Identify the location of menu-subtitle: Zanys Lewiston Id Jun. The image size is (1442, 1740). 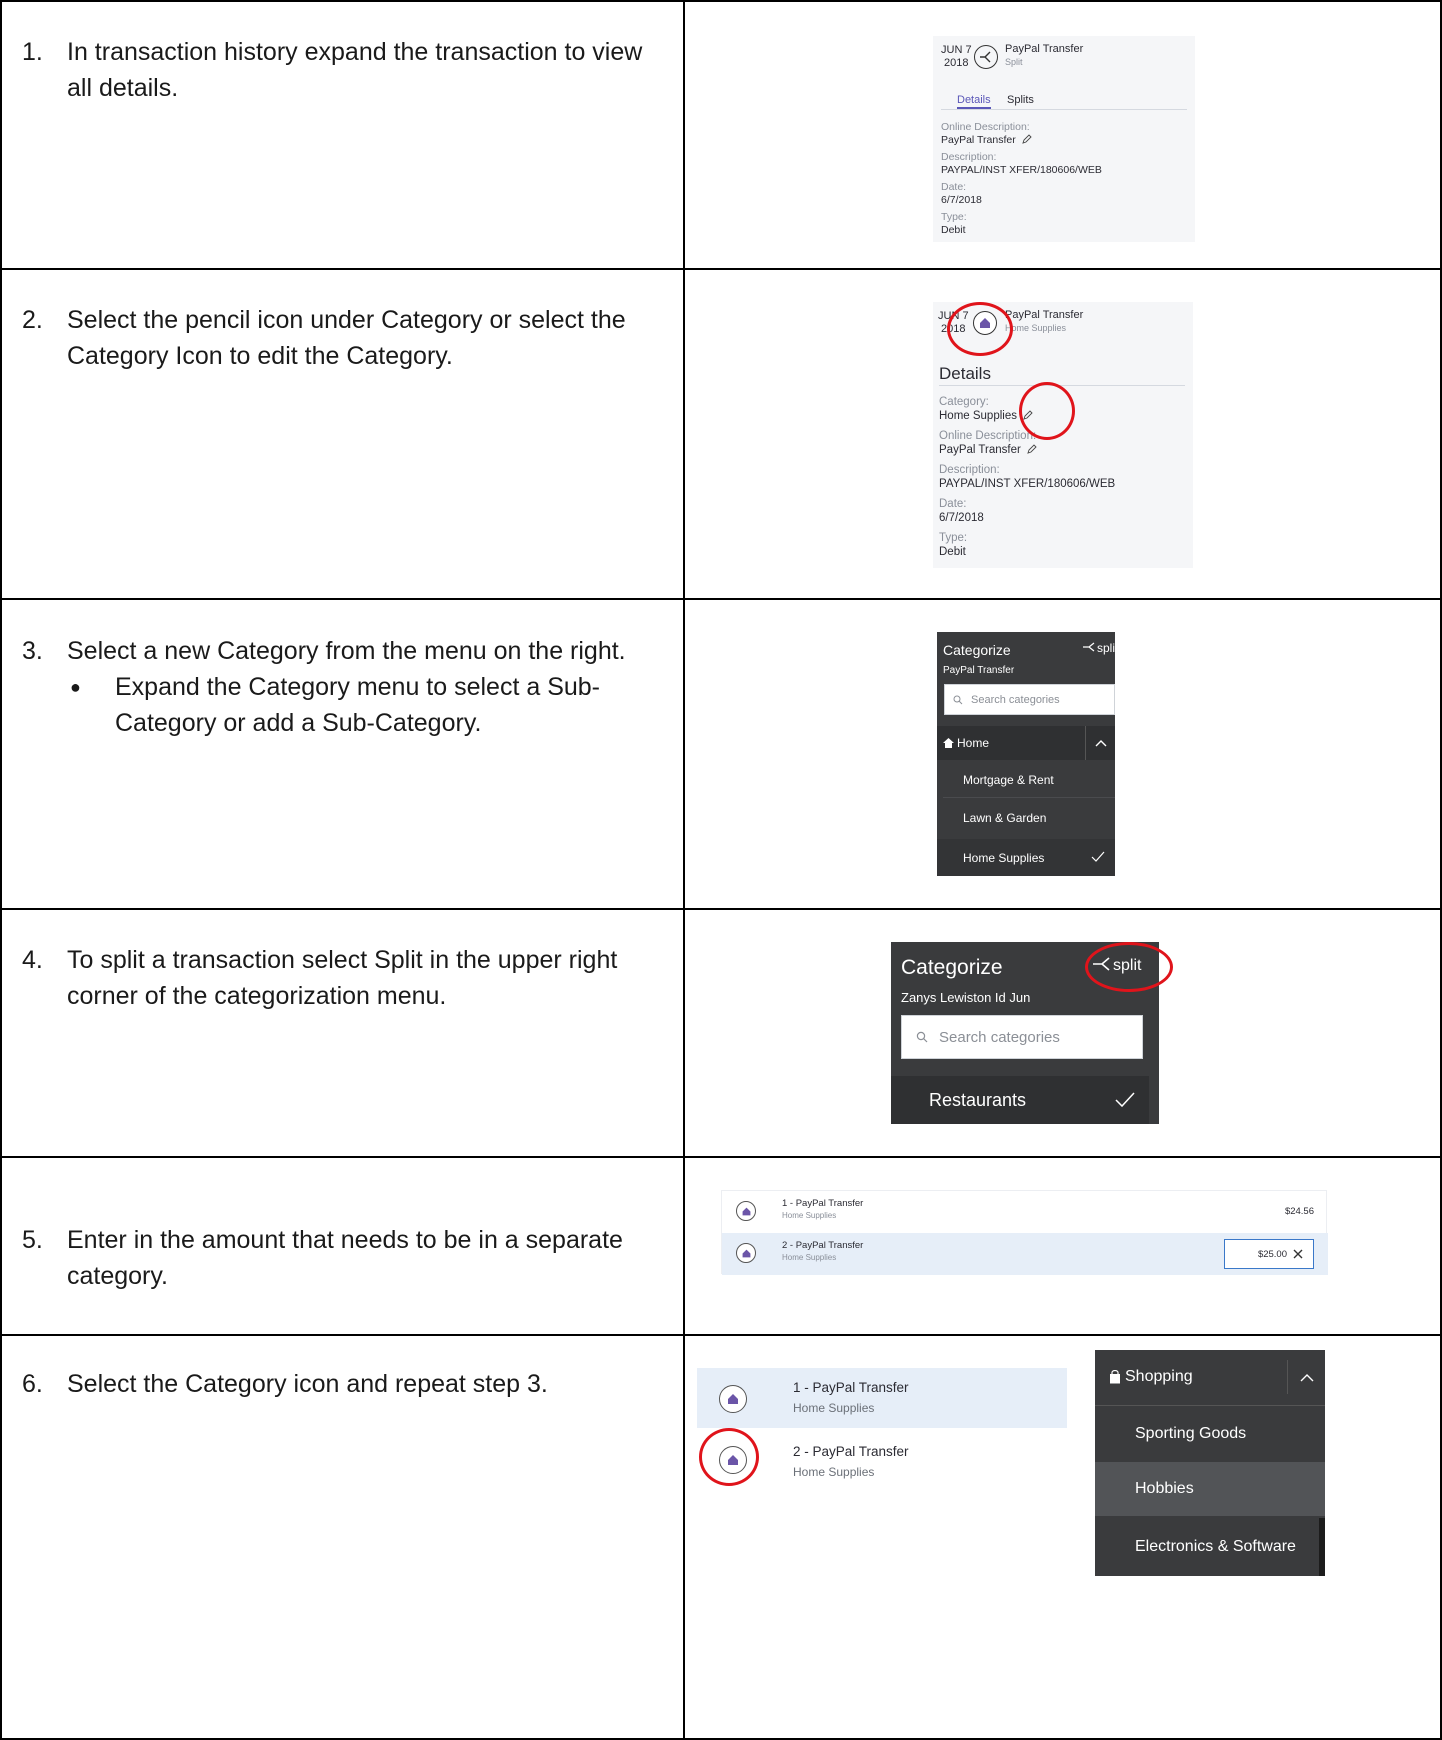
(966, 997).